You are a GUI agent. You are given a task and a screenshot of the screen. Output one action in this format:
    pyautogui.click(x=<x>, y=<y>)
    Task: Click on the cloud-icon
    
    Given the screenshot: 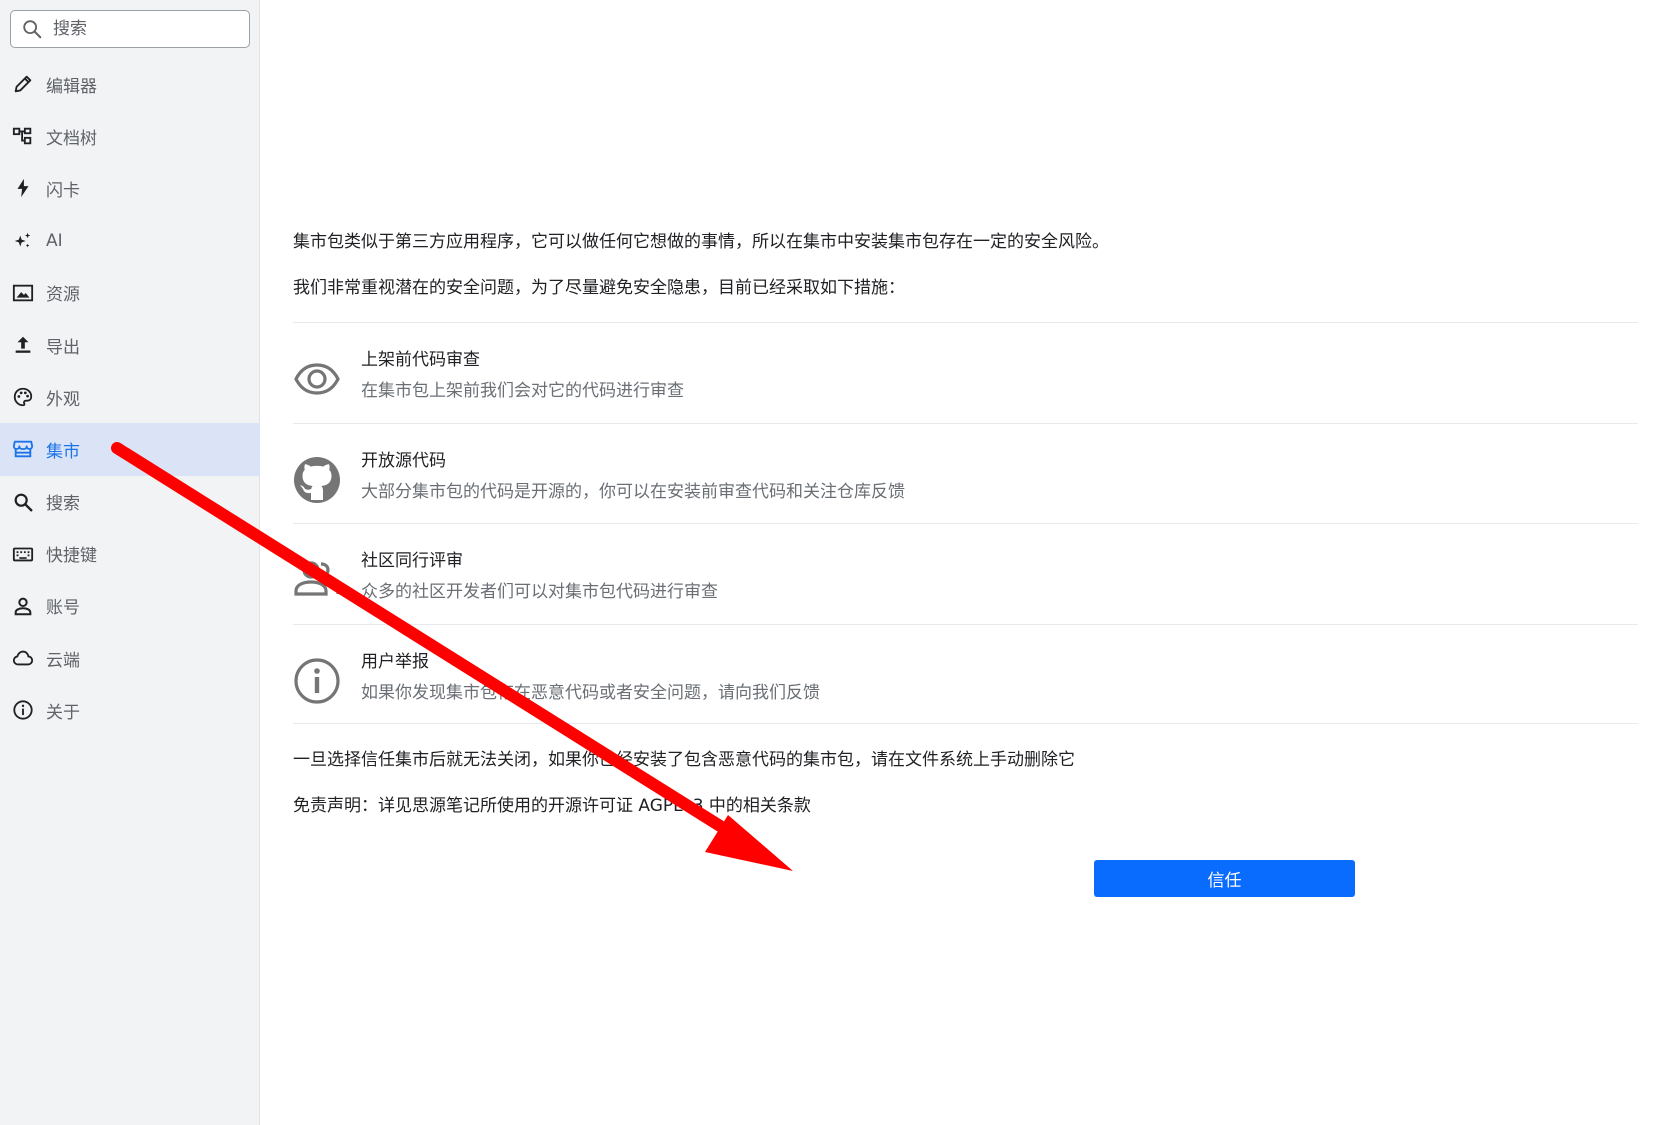 What is the action you would take?
    pyautogui.click(x=23, y=658)
    